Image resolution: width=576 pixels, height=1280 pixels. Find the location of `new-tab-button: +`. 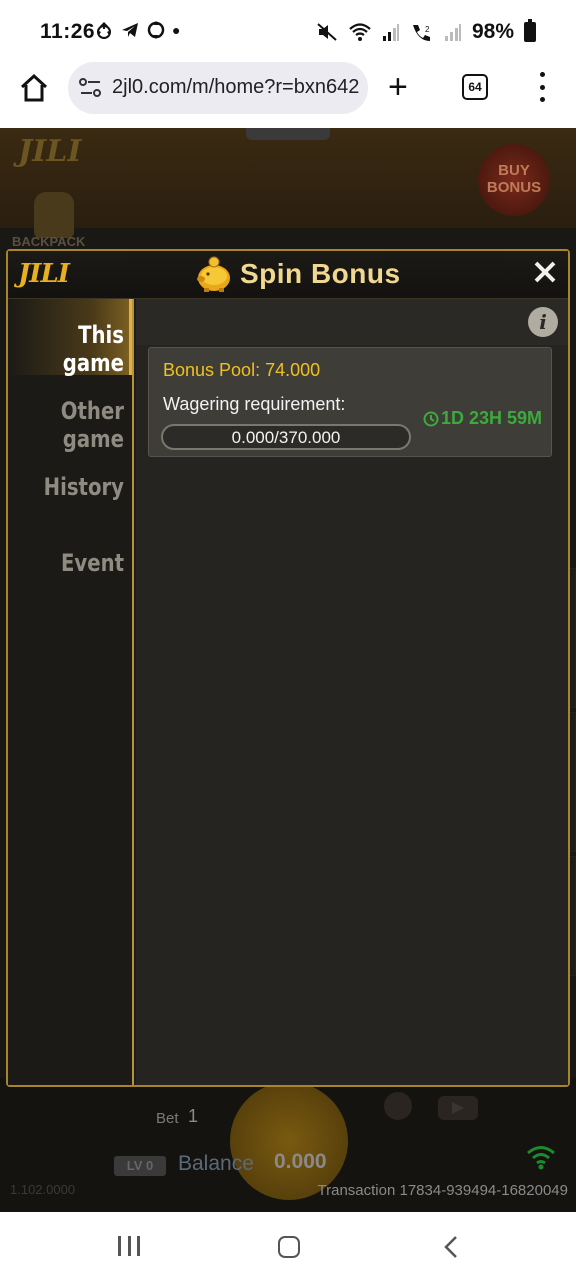

new-tab-button: + is located at coordinates (398, 87).